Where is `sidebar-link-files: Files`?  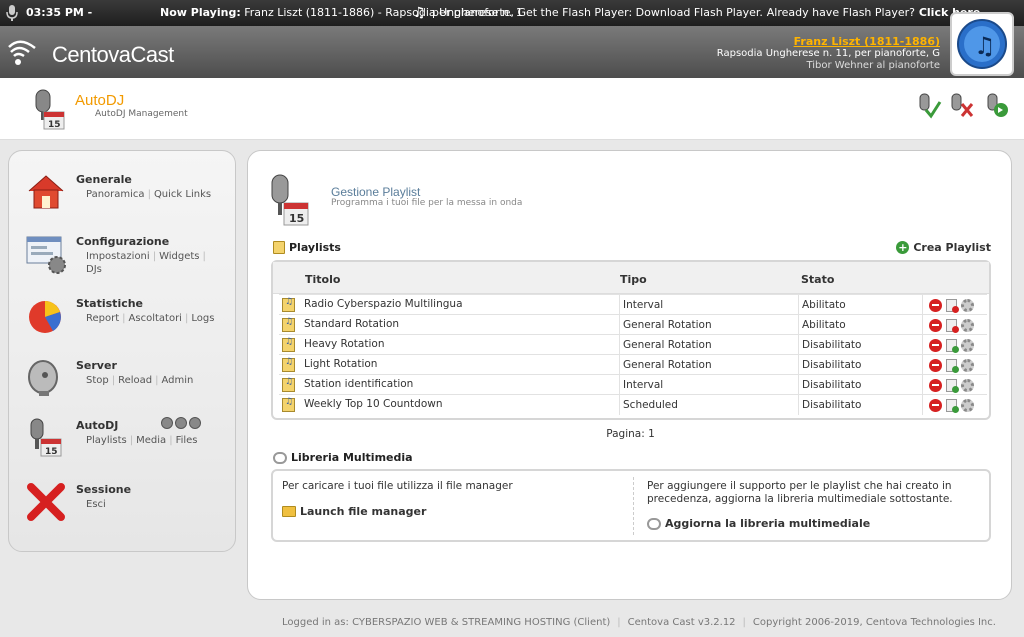 sidebar-link-files: Files is located at coordinates (187, 440).